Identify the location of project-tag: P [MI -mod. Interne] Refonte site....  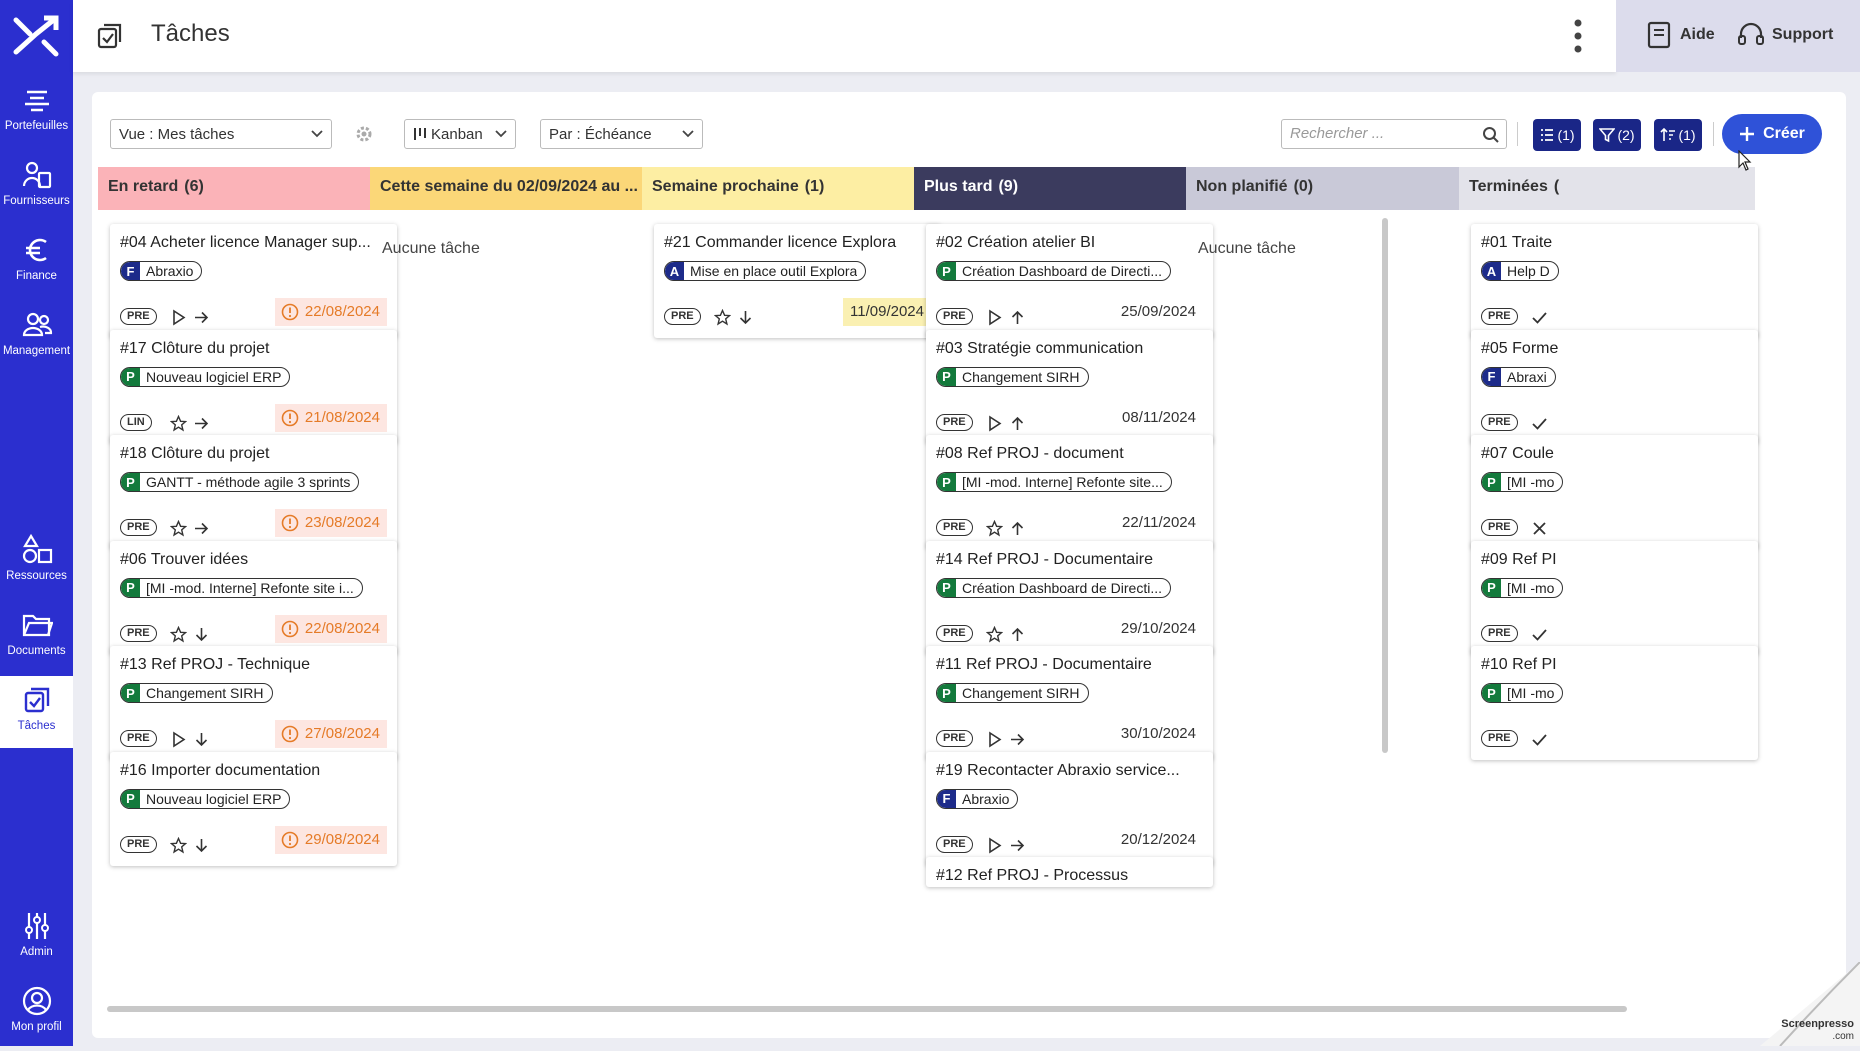
(1054, 482).